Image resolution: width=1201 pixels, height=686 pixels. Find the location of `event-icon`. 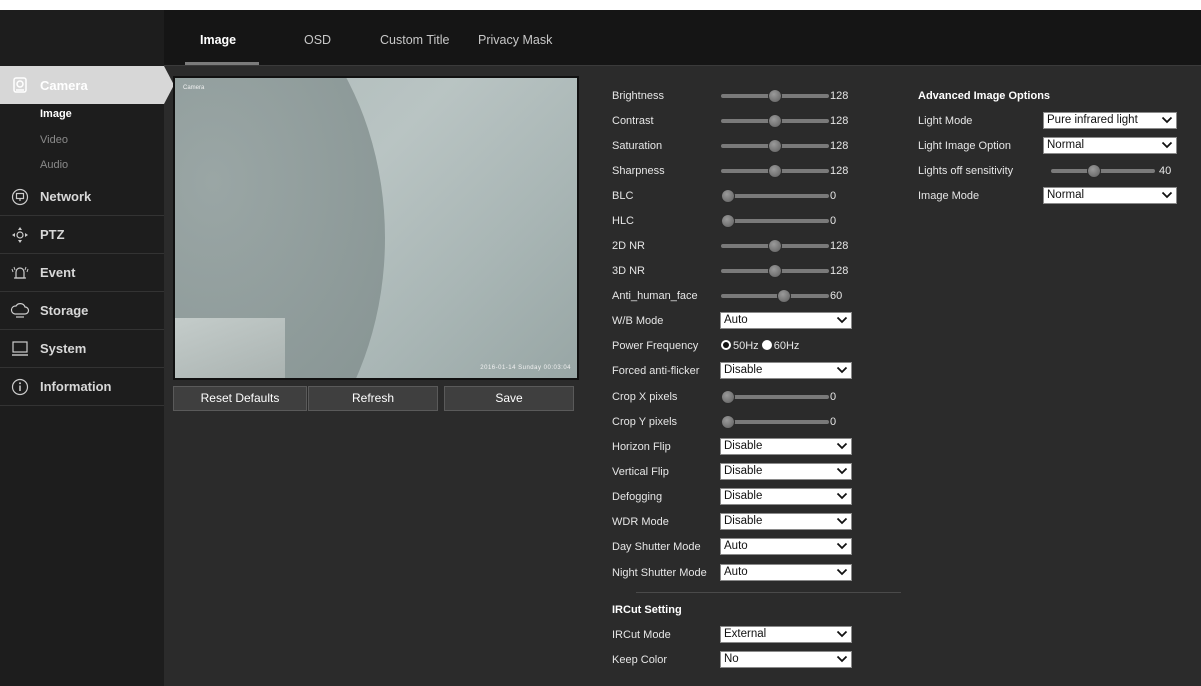

event-icon is located at coordinates (20, 273).